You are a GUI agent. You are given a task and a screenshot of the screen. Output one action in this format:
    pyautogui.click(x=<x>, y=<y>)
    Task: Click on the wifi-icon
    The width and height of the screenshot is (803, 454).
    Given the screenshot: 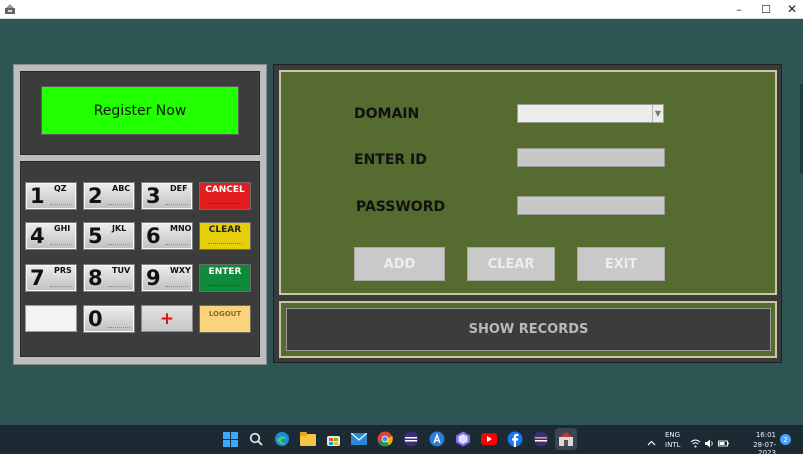 What is the action you would take?
    pyautogui.click(x=695, y=441)
    